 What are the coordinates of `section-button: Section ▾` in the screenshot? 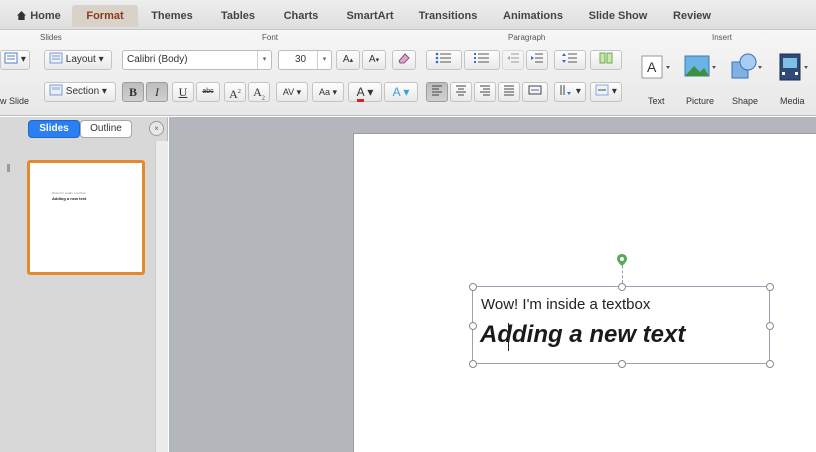 It's located at (80, 92).